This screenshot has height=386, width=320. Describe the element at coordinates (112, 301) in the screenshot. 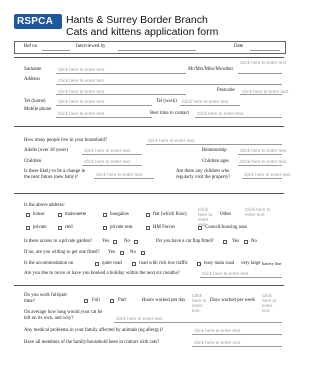

I see `part-time-checkbox` at that location.